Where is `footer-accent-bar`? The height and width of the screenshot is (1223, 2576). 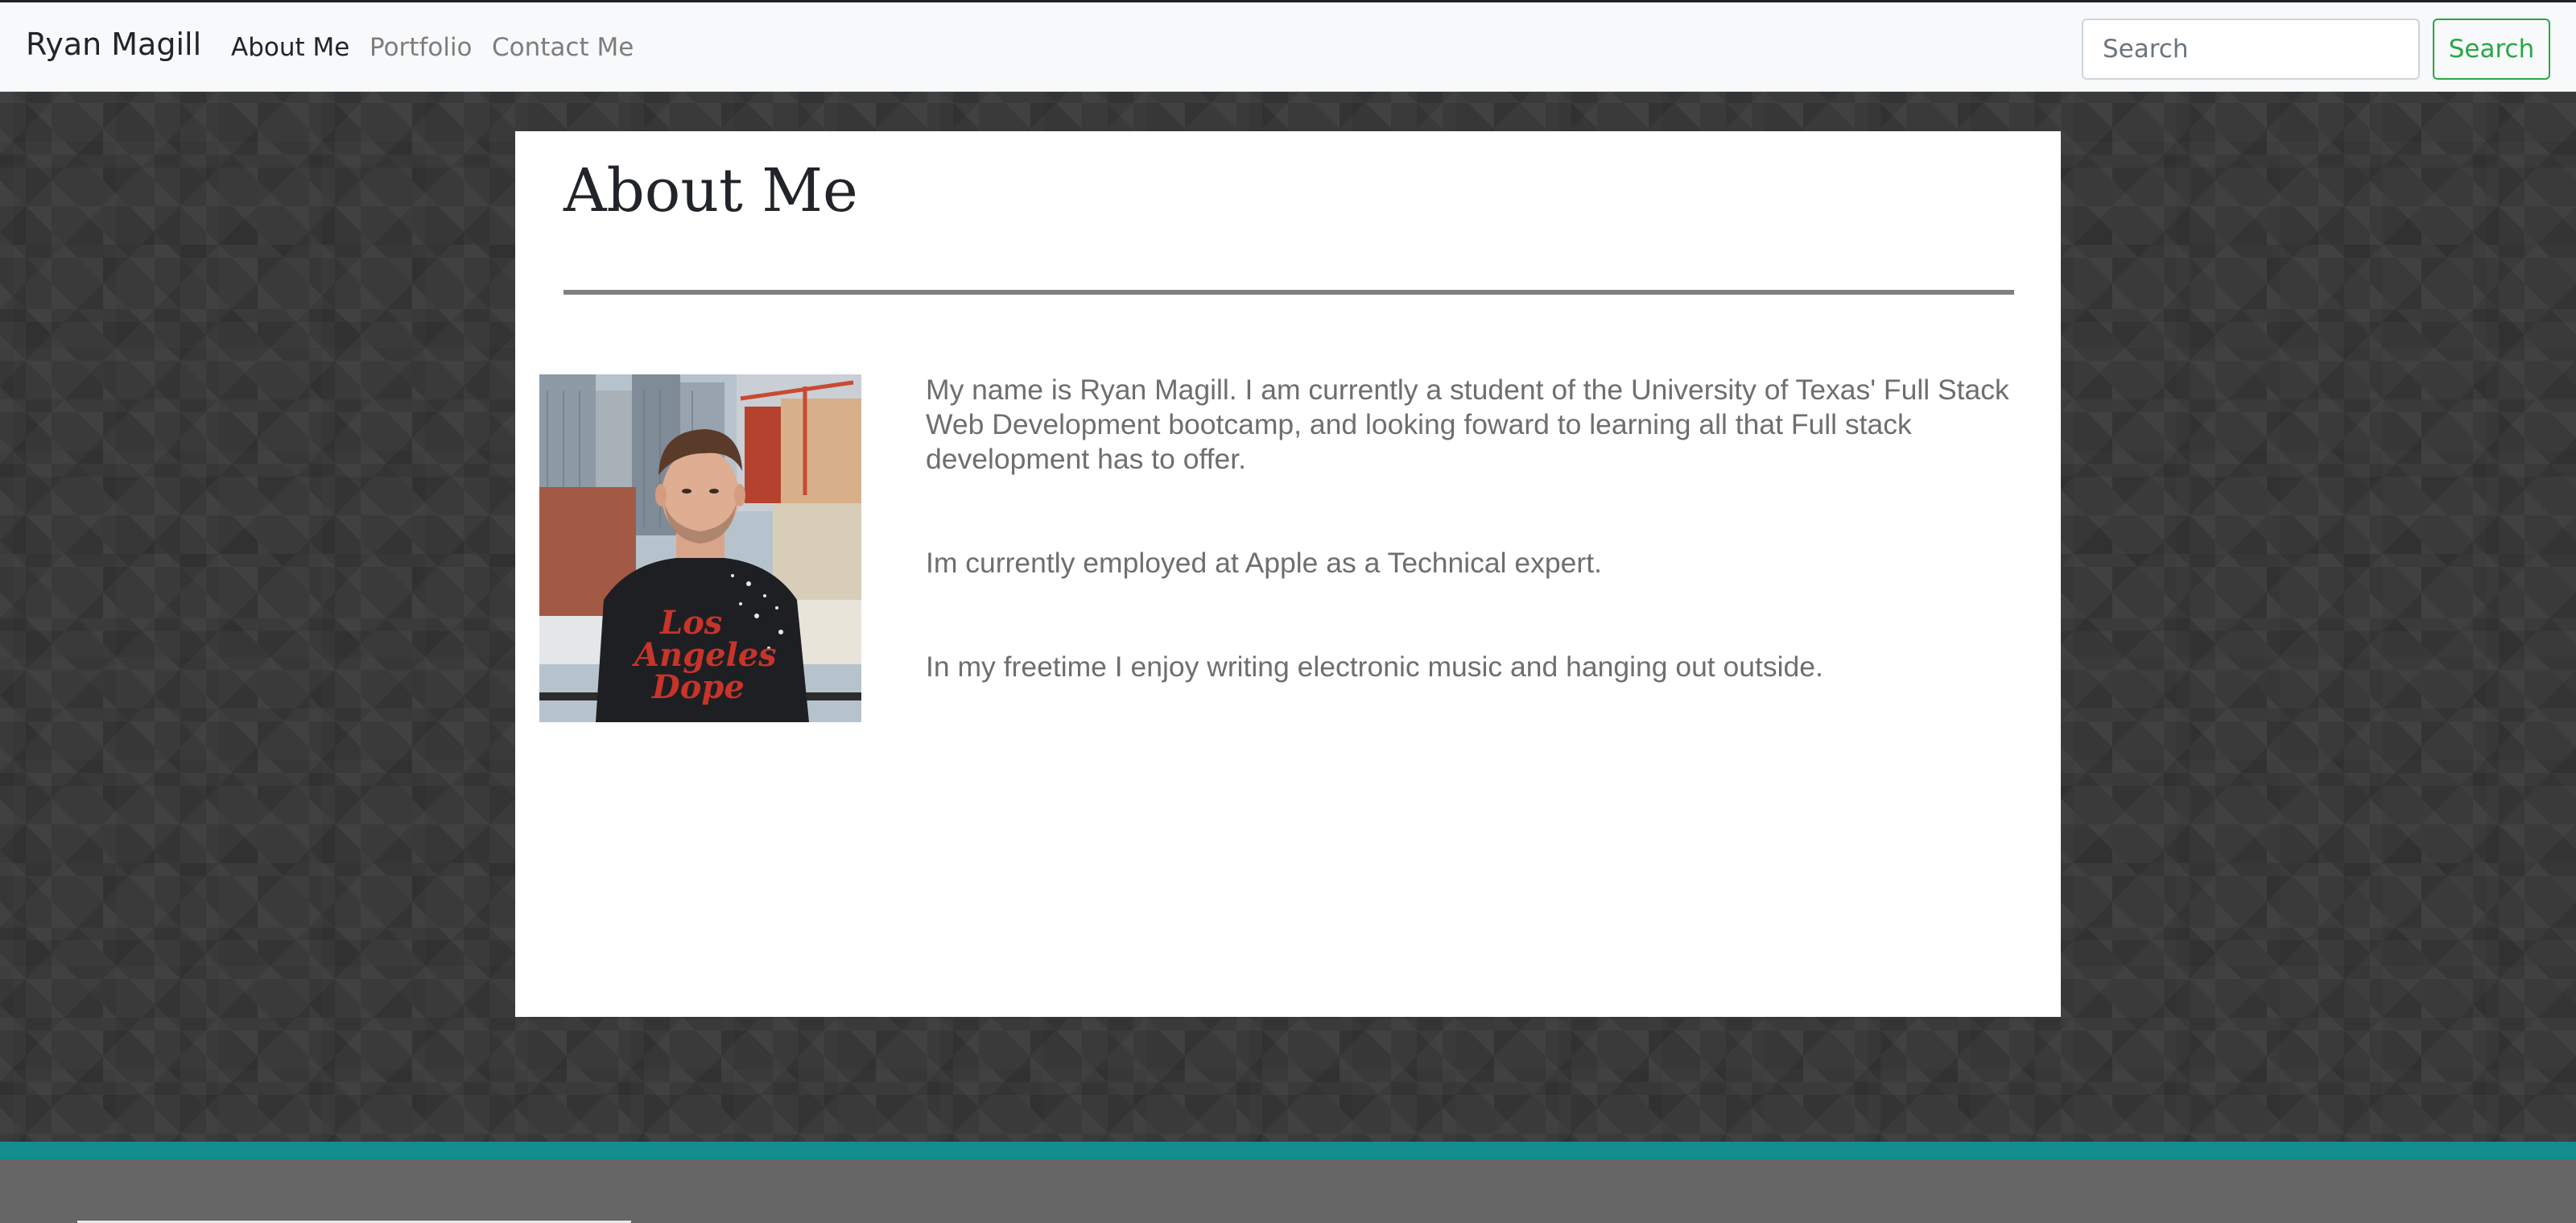
footer-accent-bar is located at coordinates (1288, 1150).